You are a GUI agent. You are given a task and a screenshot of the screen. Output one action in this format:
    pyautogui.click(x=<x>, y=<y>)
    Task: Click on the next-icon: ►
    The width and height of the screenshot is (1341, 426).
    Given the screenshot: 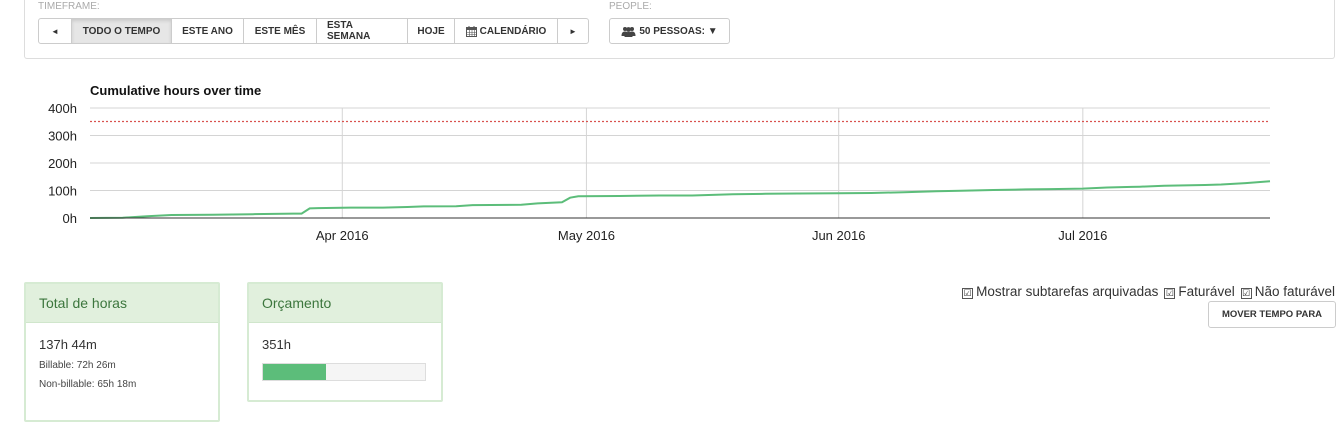 What is the action you would take?
    pyautogui.click(x=573, y=31)
    